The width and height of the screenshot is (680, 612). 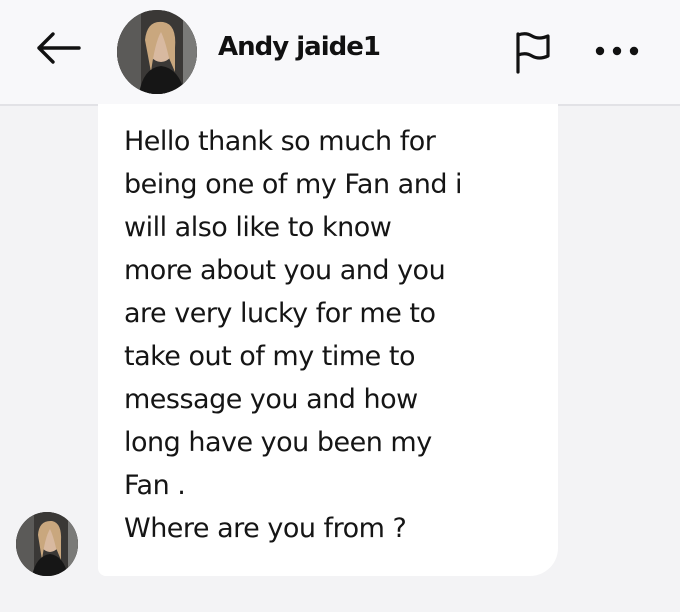 I want to click on sender-avatar, so click(x=47, y=544).